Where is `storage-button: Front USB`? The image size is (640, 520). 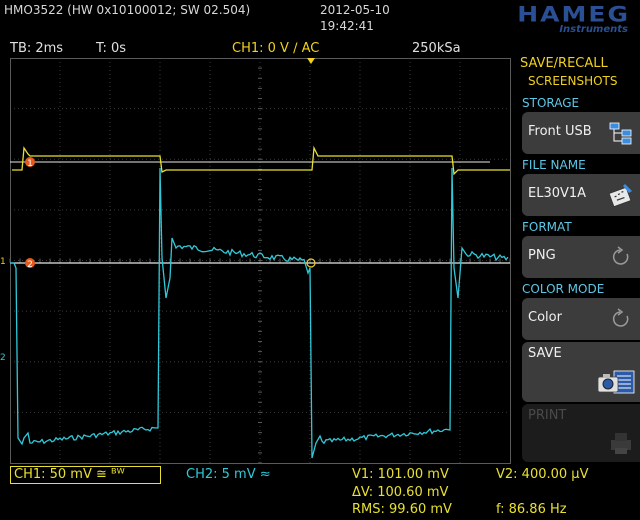
storage-button: Front USB is located at coordinates (581, 133).